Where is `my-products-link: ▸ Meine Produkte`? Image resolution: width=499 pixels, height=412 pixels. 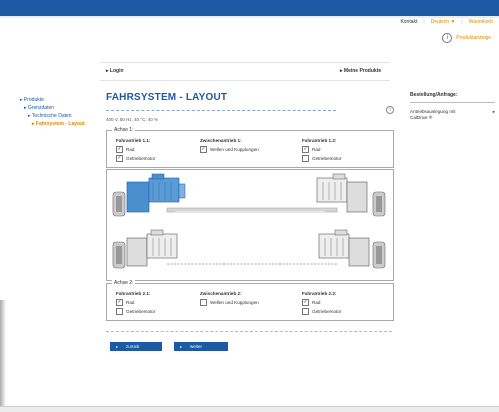 my-products-link: ▸ Meine Produkte is located at coordinates (360, 71).